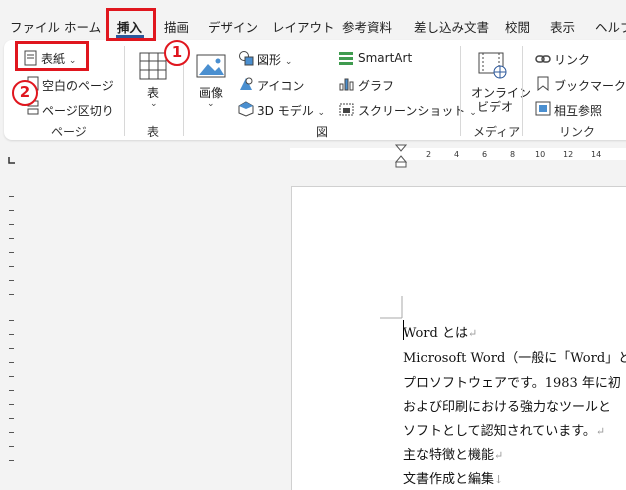 The width and height of the screenshot is (626, 490). What do you see at coordinates (153, 68) in the screenshot?
I see `table-icon` at bounding box center [153, 68].